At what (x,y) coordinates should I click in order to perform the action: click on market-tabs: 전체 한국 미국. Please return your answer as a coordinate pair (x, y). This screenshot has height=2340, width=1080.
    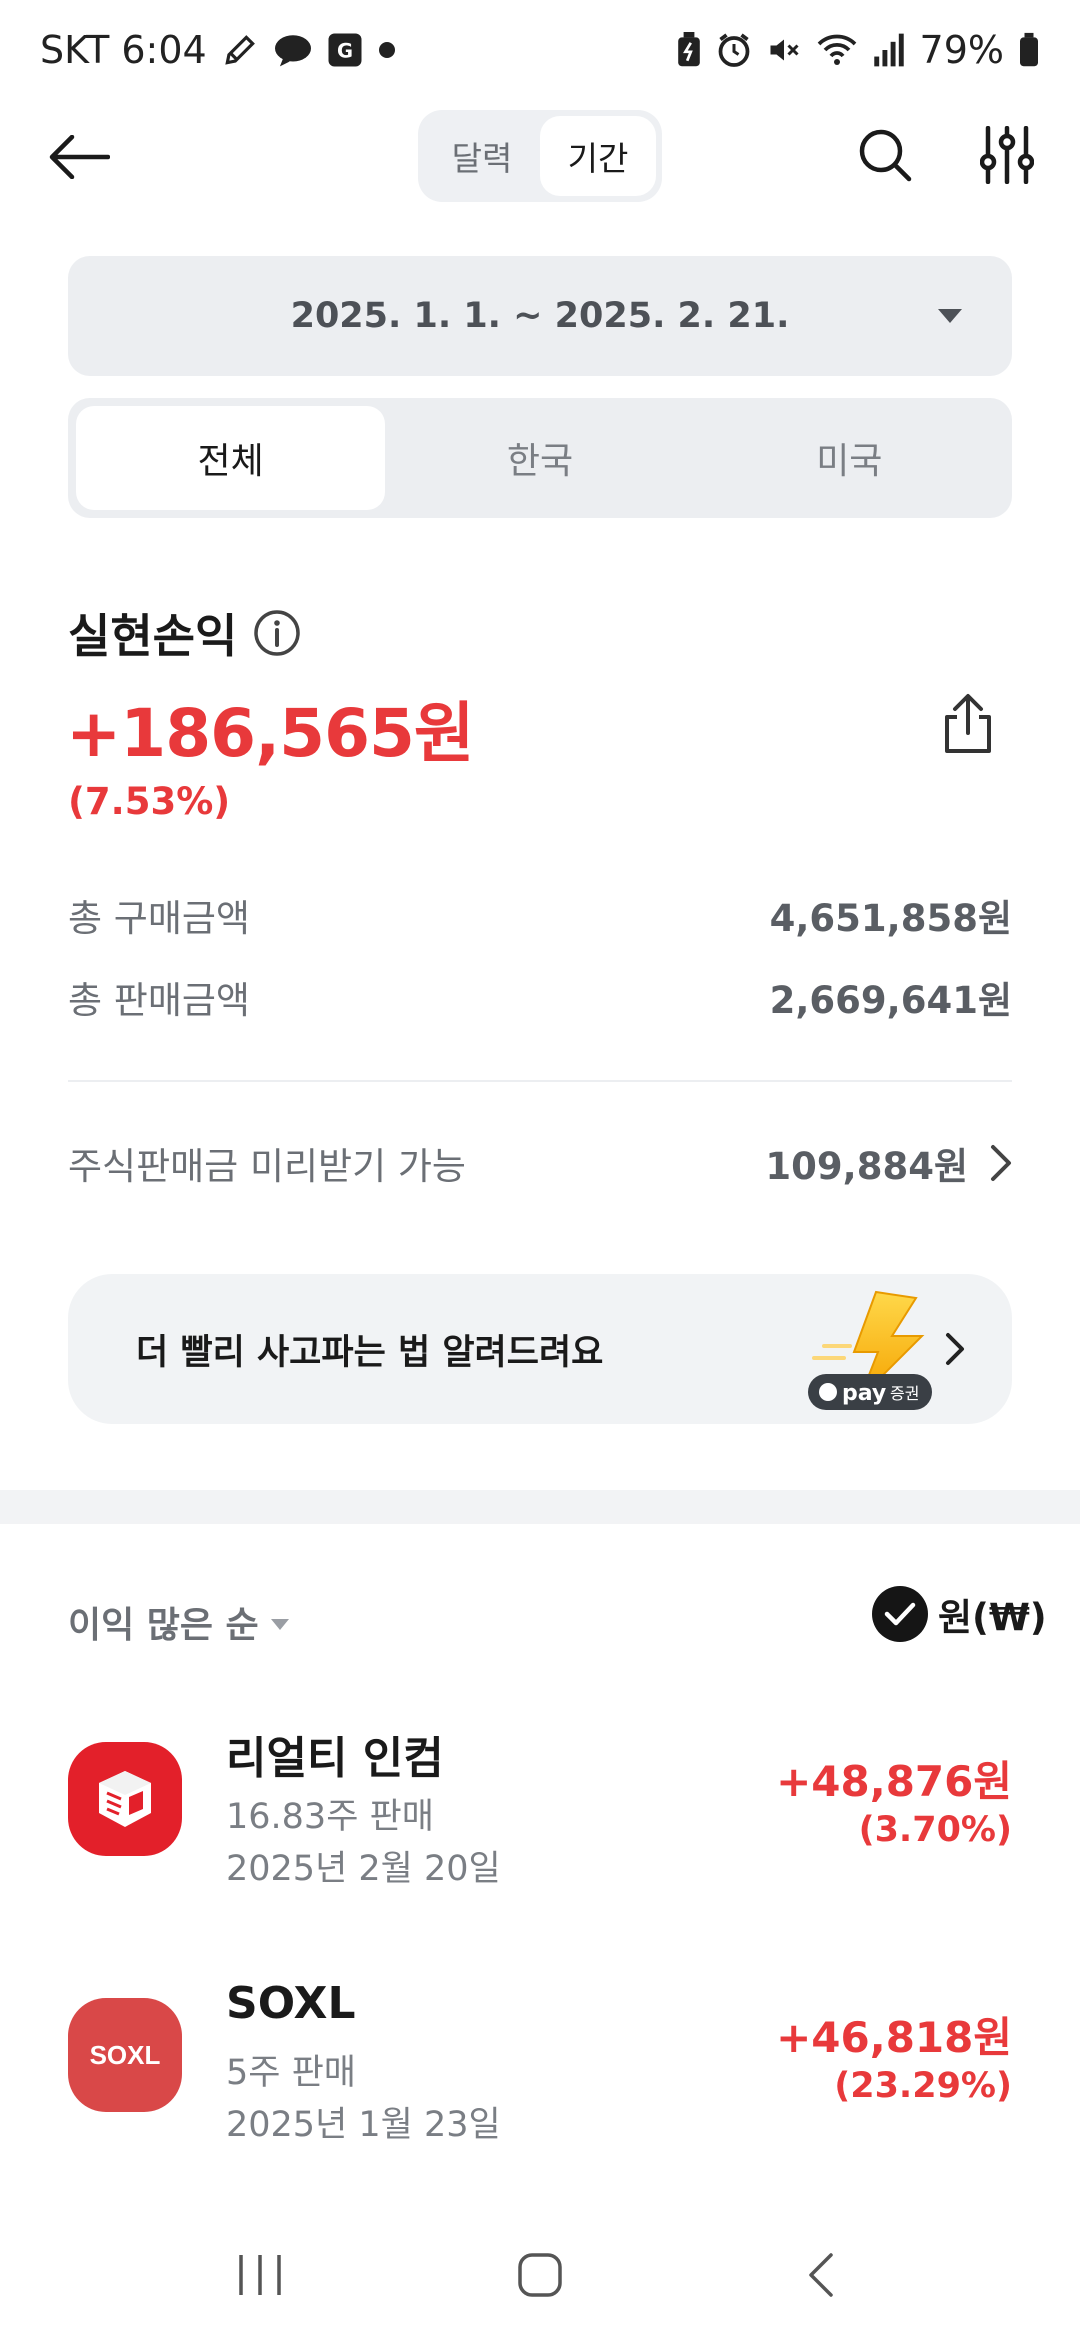
    Looking at the image, I should click on (540, 458).